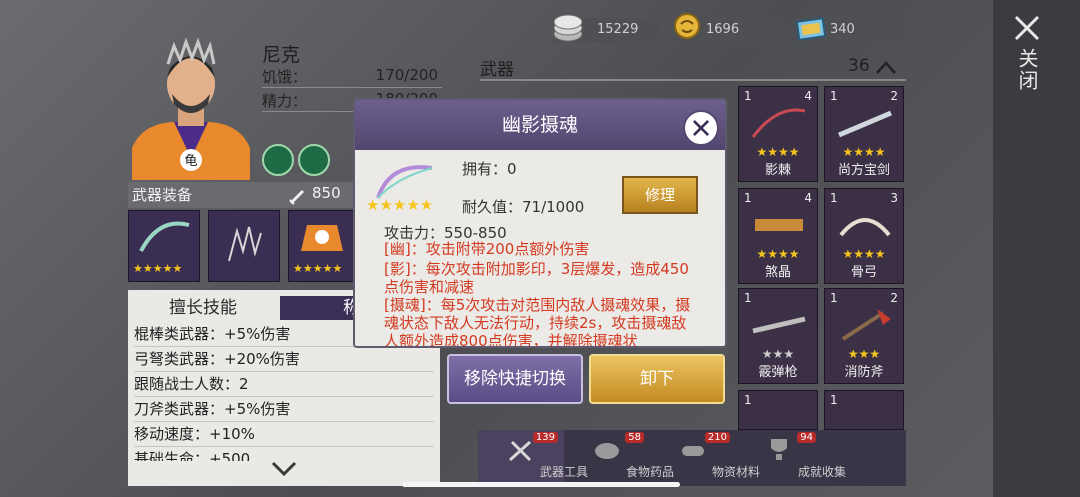 The height and width of the screenshot is (497, 1080). What do you see at coordinates (779, 225) in the screenshot?
I see `crossbow-gun-icon` at bounding box center [779, 225].